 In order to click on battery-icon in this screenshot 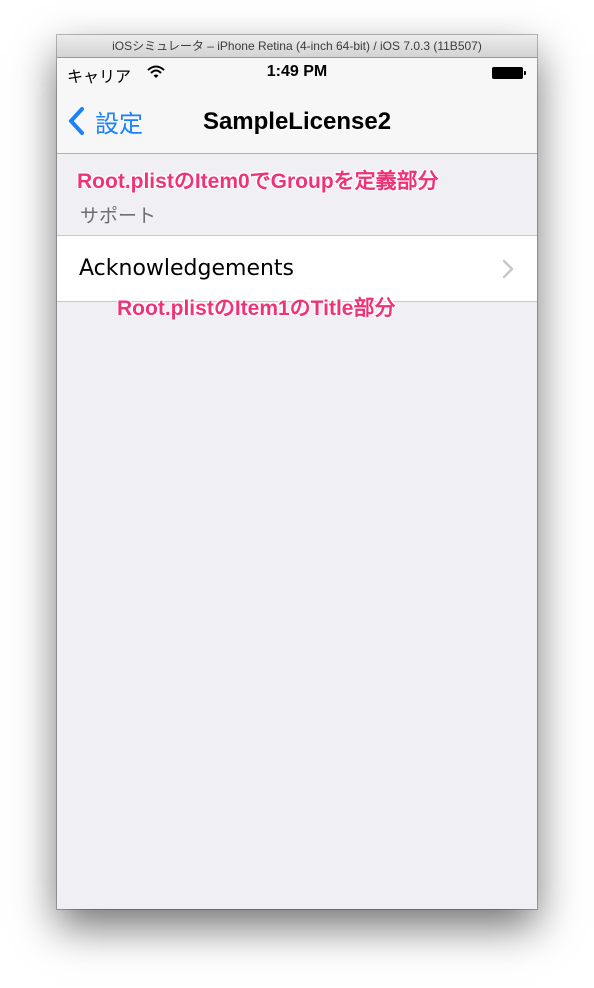, I will do `click(509, 73)`.